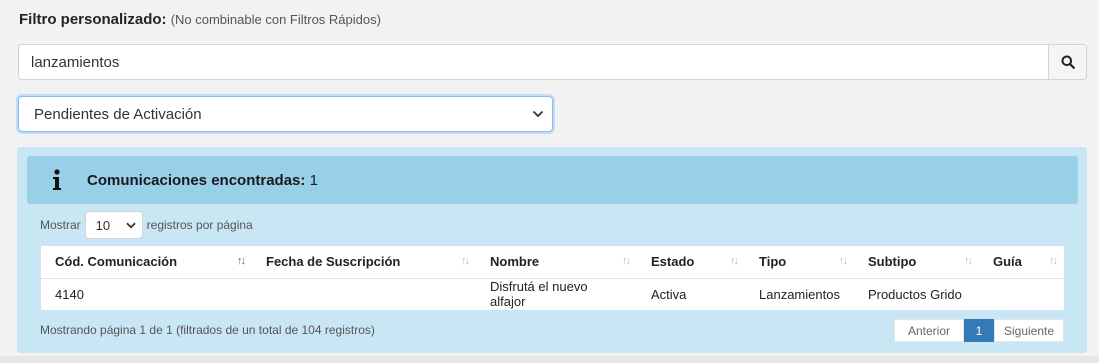  I want to click on filter-title: Filtro personalizado:, so click(93, 19).